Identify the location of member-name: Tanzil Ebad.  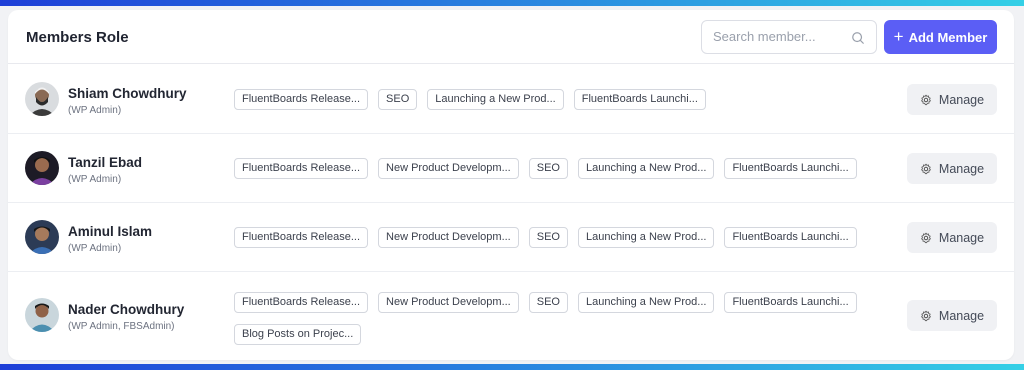
(105, 162).